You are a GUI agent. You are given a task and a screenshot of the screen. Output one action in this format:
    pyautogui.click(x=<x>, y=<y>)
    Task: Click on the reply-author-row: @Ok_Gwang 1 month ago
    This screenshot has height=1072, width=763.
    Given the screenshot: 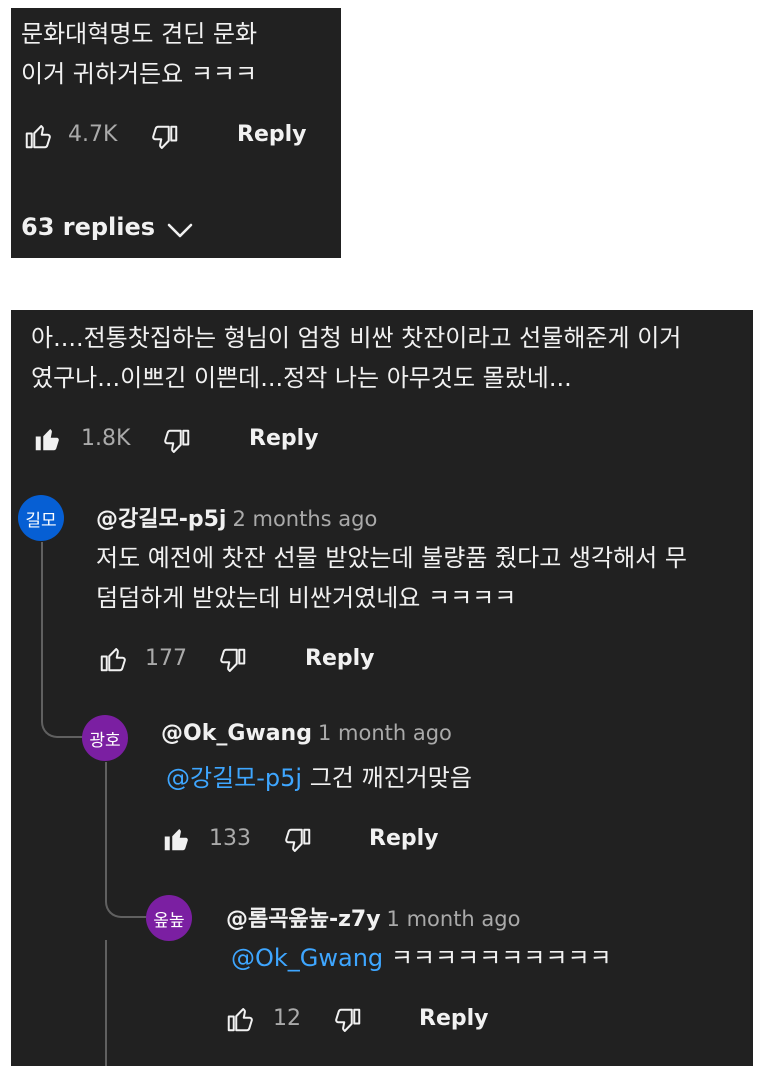 What is the action you would take?
    pyautogui.click(x=306, y=733)
    